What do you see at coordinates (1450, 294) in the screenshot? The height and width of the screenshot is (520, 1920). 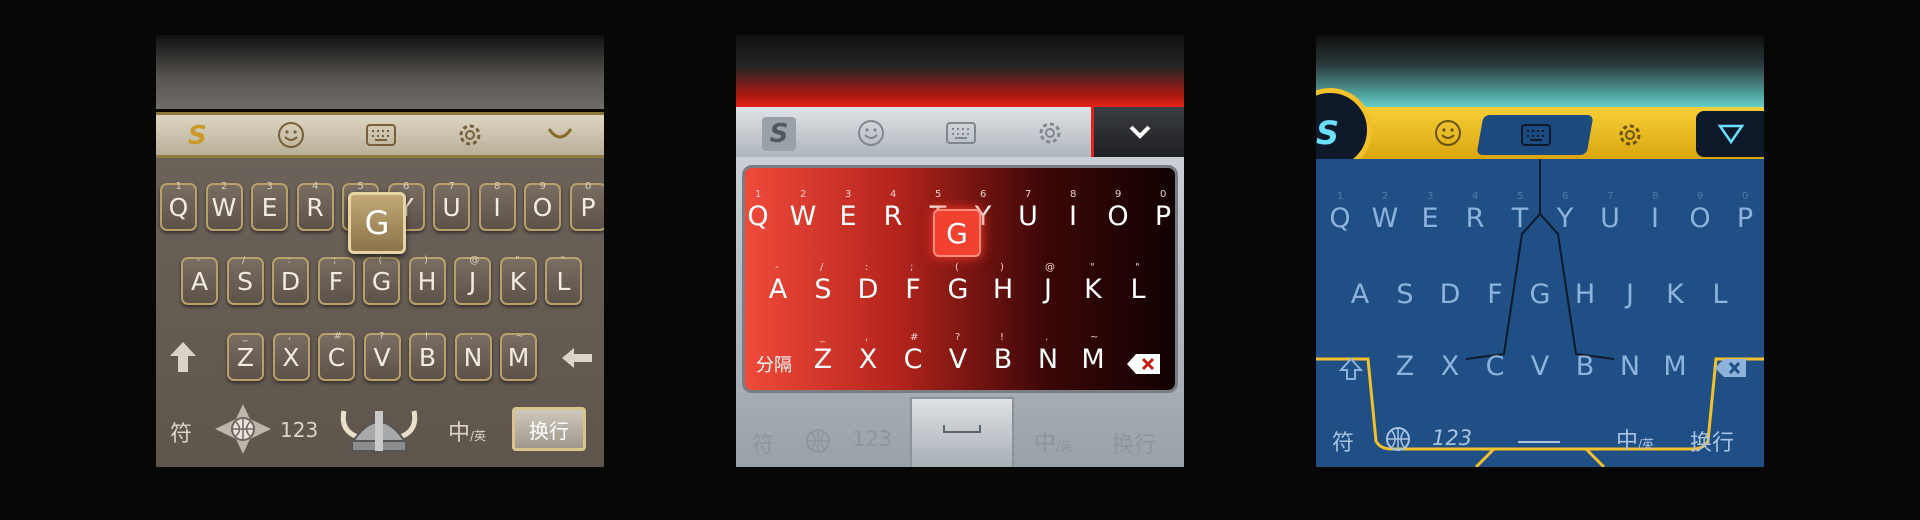 I see `key-d: D` at bounding box center [1450, 294].